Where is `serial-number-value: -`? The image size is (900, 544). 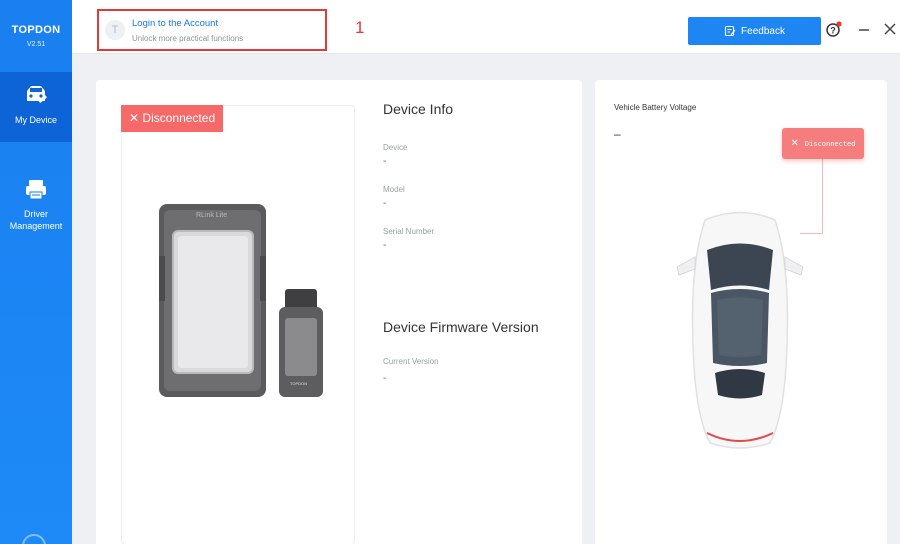
serial-number-value: - is located at coordinates (385, 245).